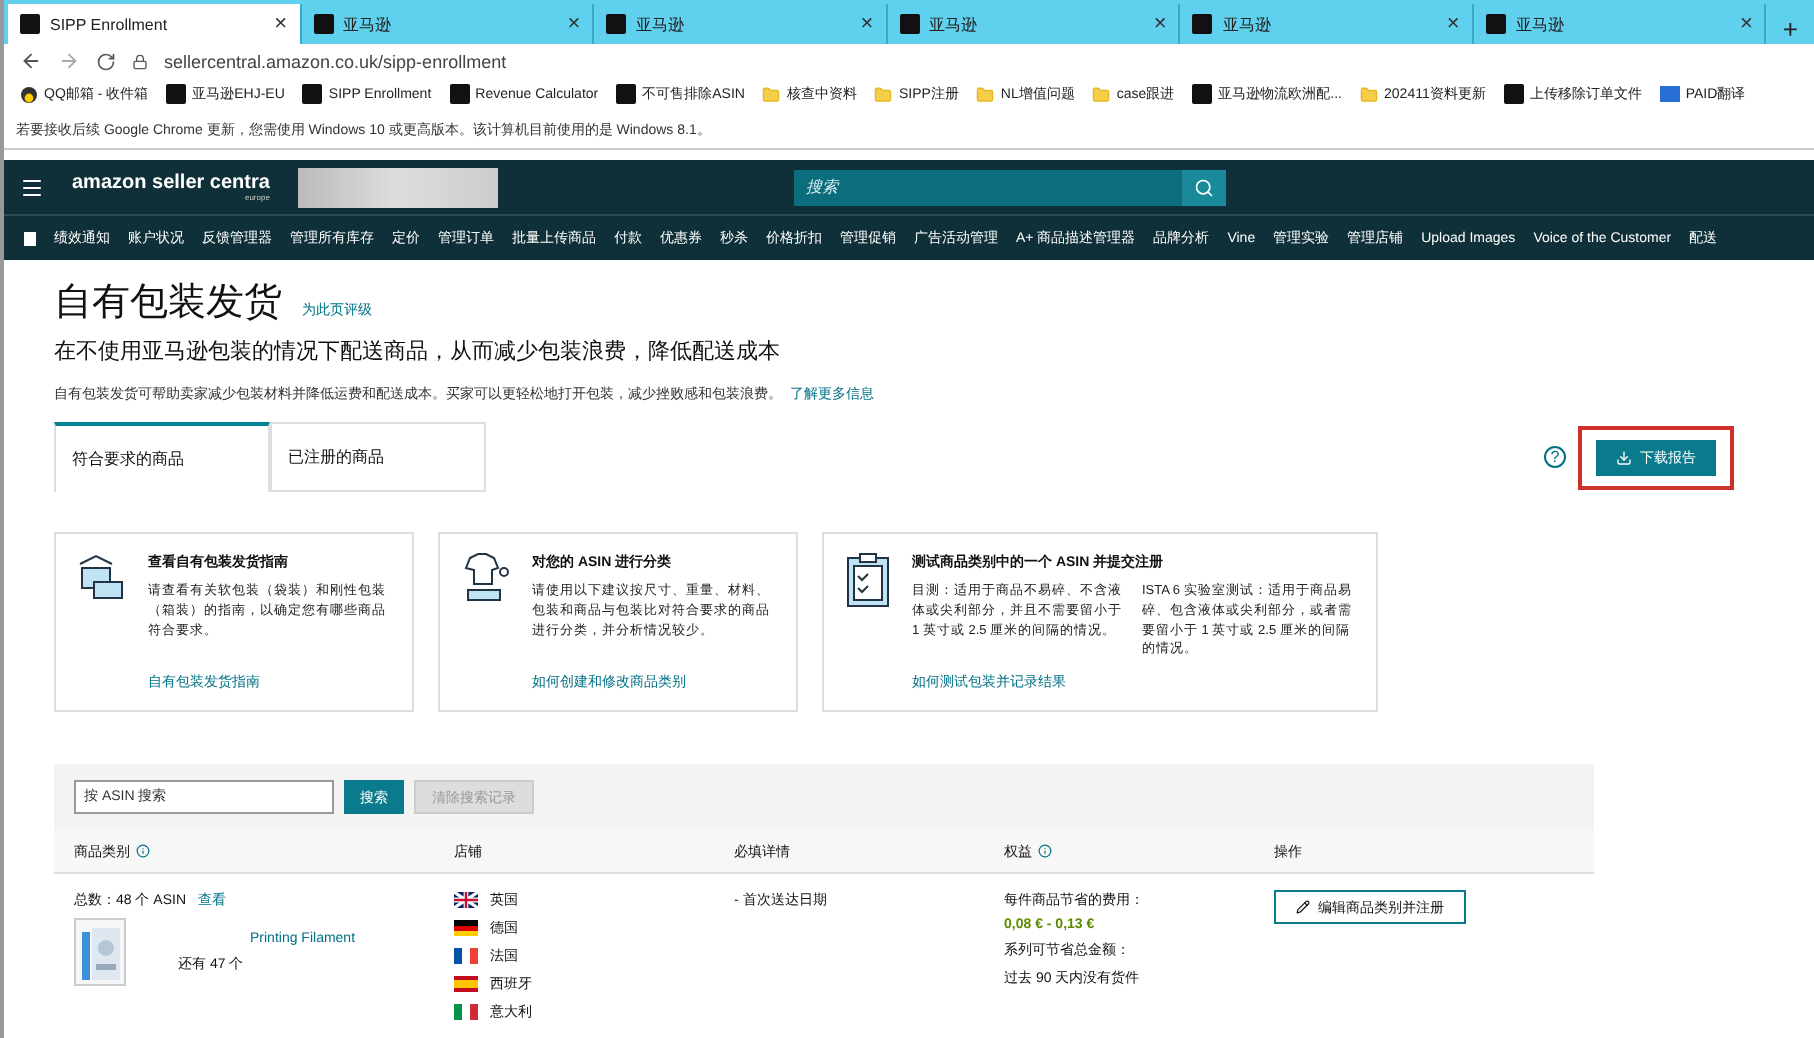 The width and height of the screenshot is (1814, 1038). Describe the element at coordinates (155, 24) in the screenshot. I see `browser-tab: SIPP Enrollment ×` at that location.